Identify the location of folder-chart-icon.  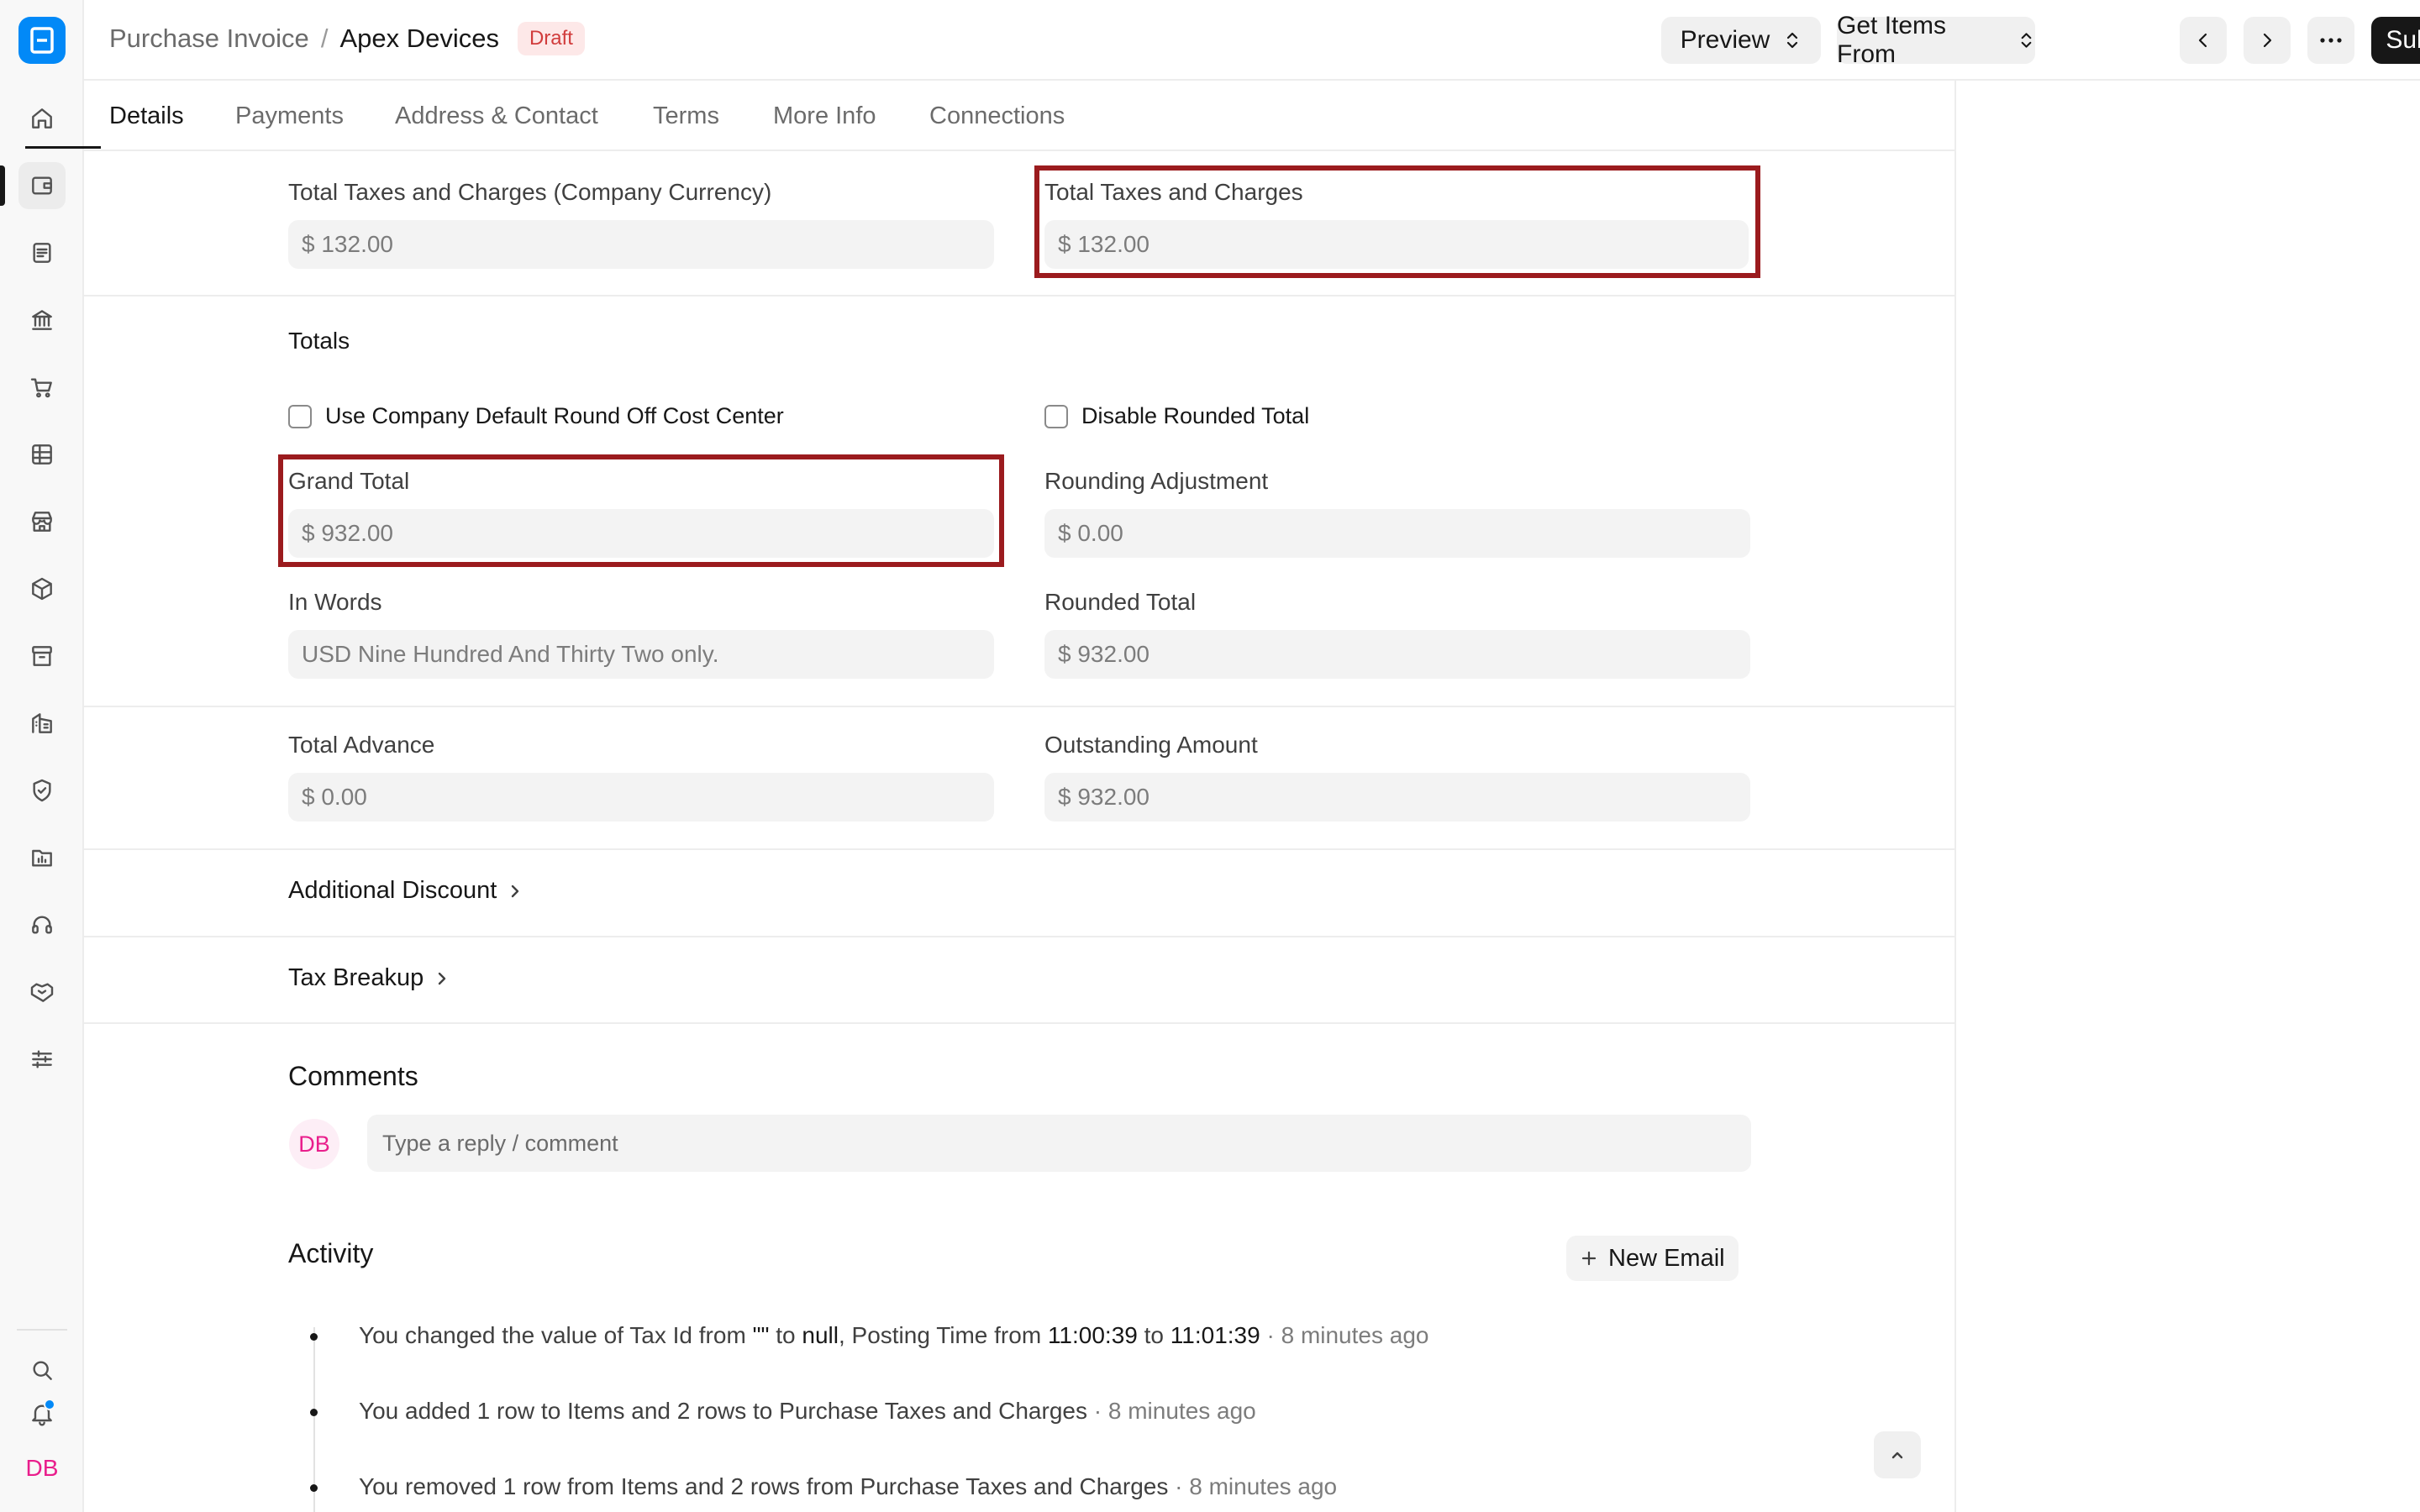
(42, 857).